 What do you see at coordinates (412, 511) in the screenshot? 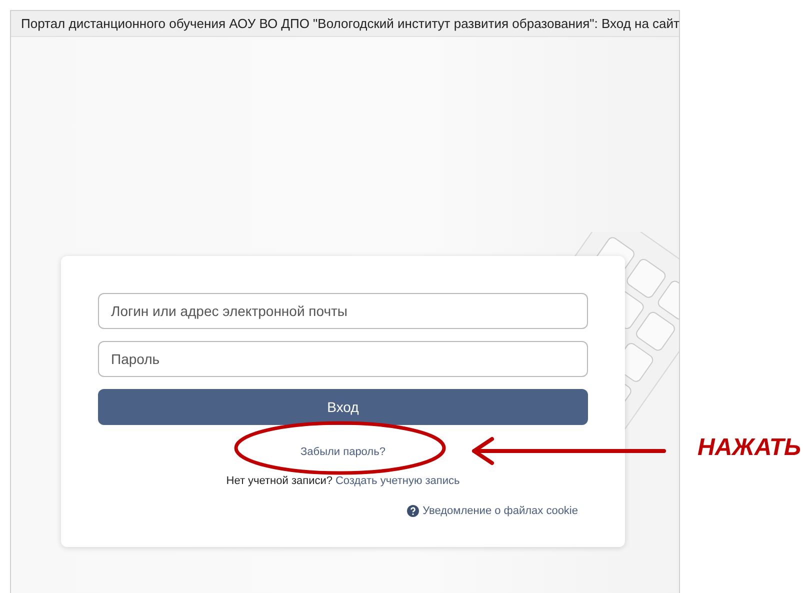
I see `help-icon` at bounding box center [412, 511].